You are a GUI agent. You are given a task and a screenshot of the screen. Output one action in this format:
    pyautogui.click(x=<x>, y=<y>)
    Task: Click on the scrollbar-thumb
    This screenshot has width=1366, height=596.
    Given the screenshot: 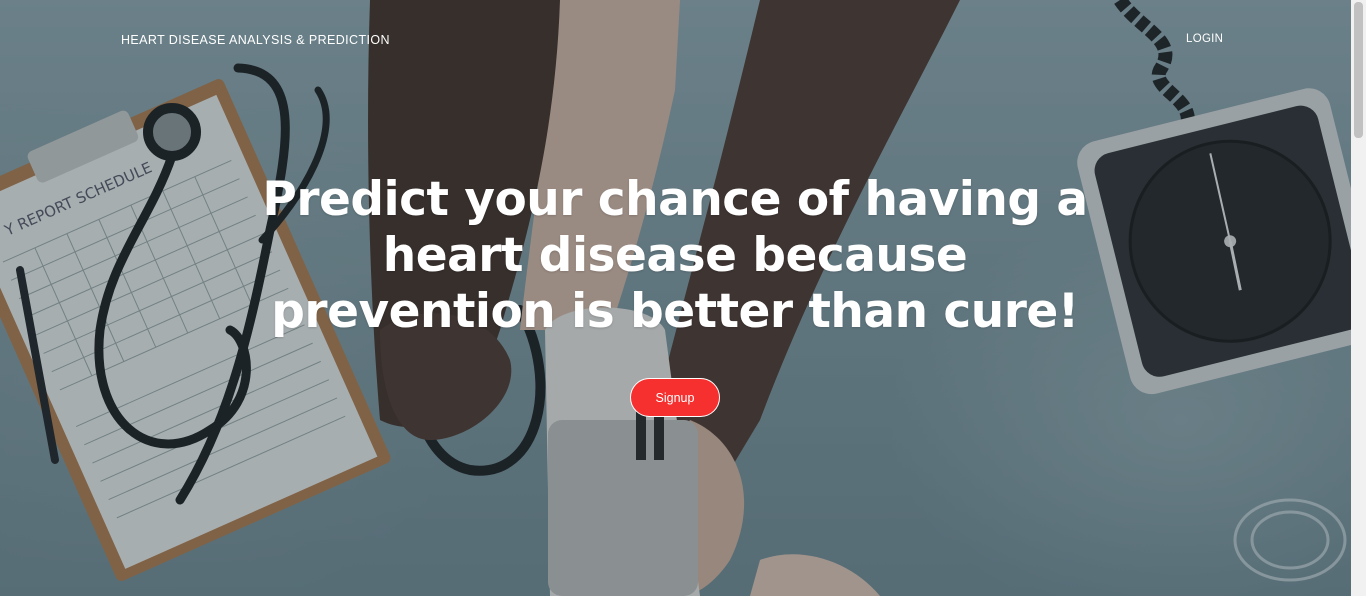 What is the action you would take?
    pyautogui.click(x=1358, y=70)
    